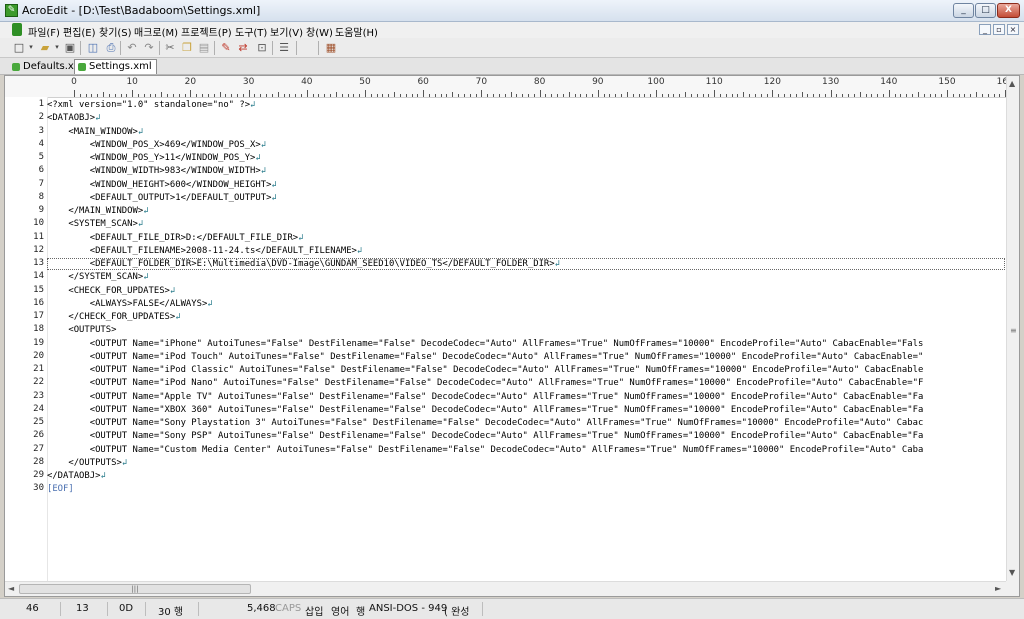 This screenshot has height=619, width=1024. I want to click on line-number: 5, so click(41, 157).